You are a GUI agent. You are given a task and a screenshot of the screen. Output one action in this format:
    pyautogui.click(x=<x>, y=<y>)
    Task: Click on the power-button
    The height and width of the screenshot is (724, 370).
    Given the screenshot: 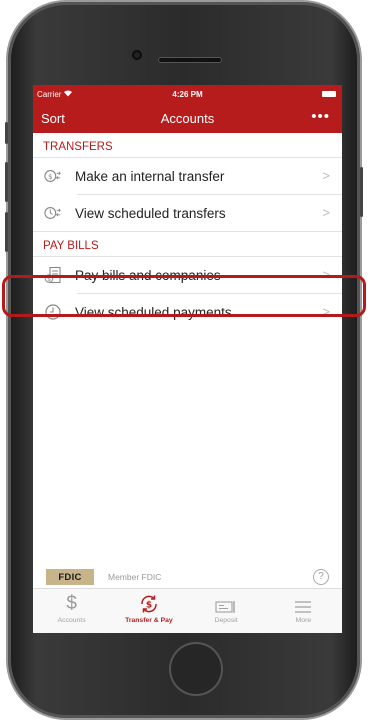 What is the action you would take?
    pyautogui.click(x=361, y=192)
    